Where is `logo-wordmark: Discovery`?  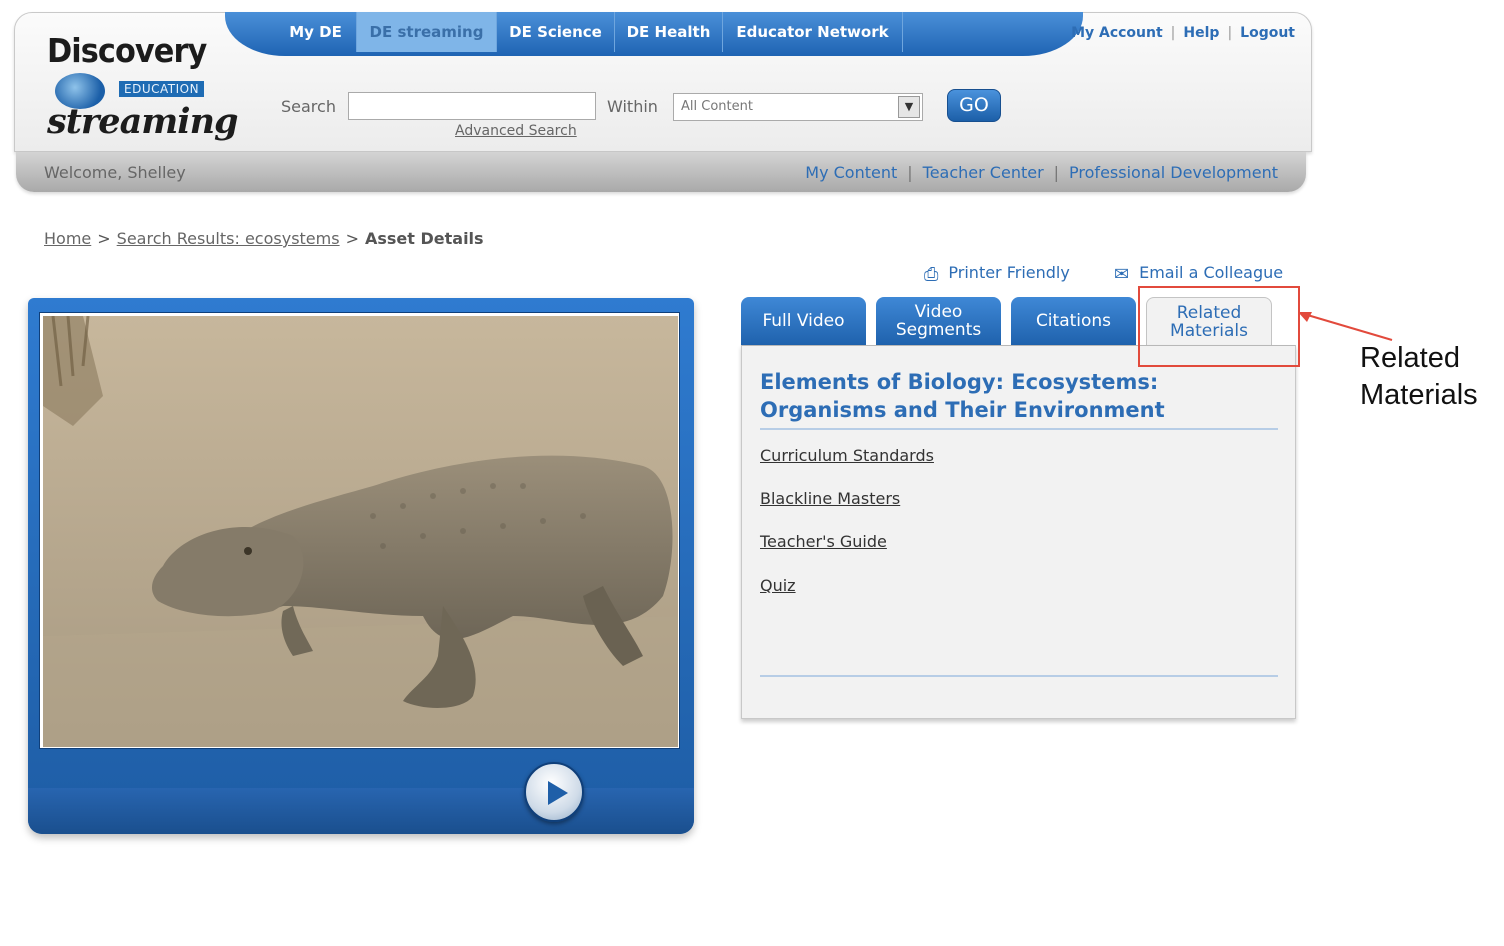 logo-wordmark: Discovery is located at coordinates (127, 50).